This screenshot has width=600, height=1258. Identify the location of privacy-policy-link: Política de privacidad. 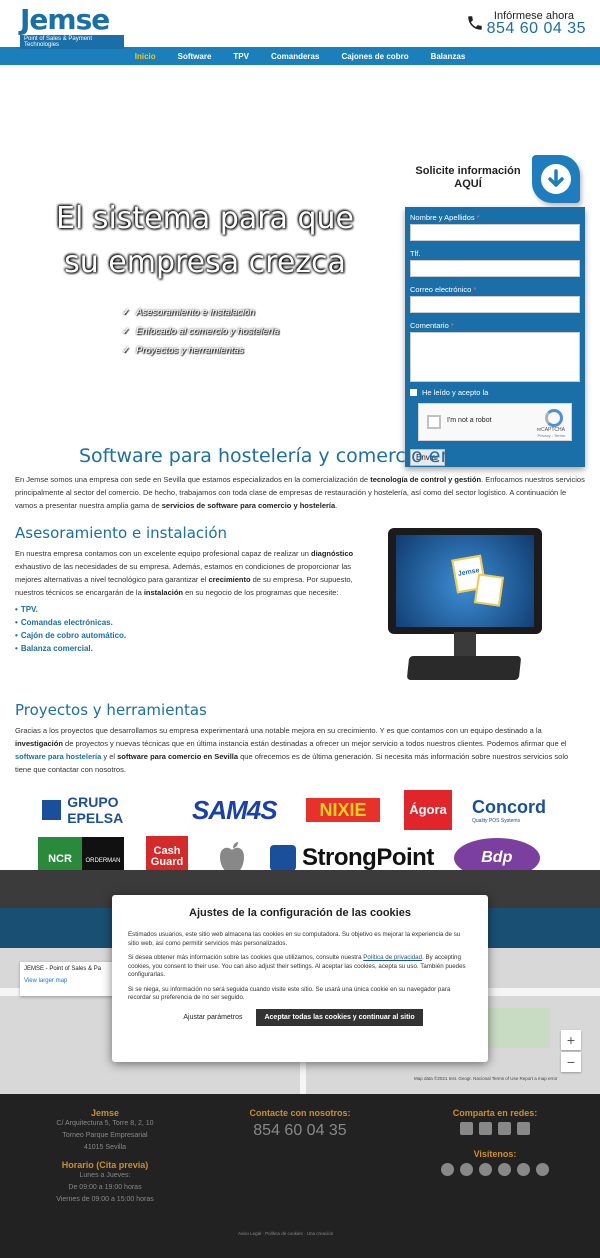
(392, 957).